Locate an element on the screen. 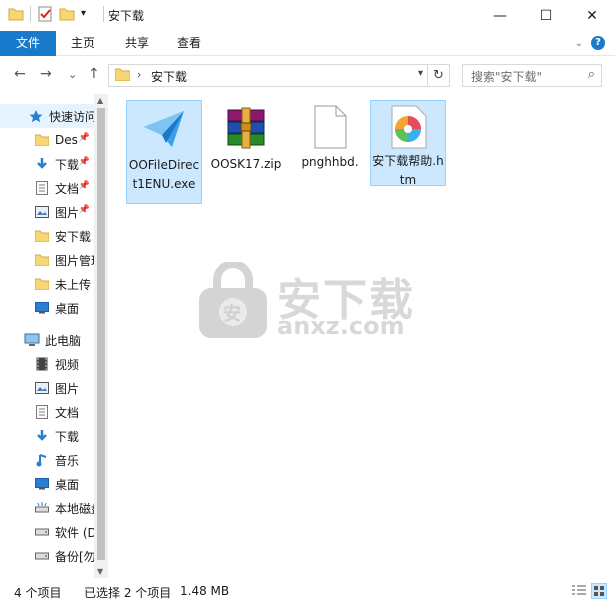 The image size is (615, 604). sidebar-item-label: 图片管理 is located at coordinates (74, 260).